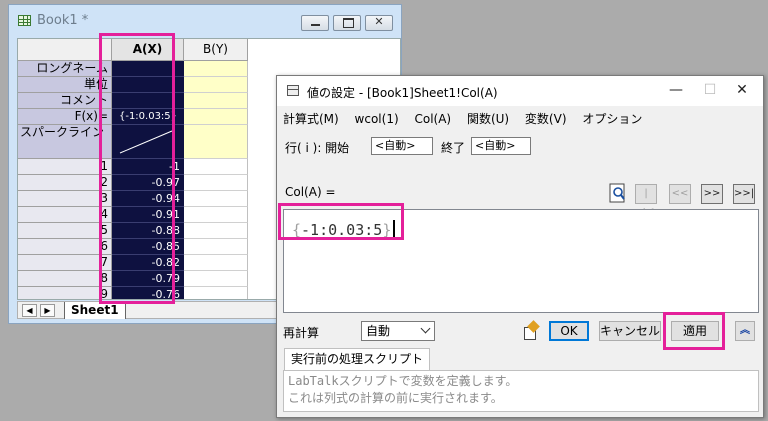  What do you see at coordinates (742, 91) in the screenshot?
I see `dialog-close-button: ✕` at bounding box center [742, 91].